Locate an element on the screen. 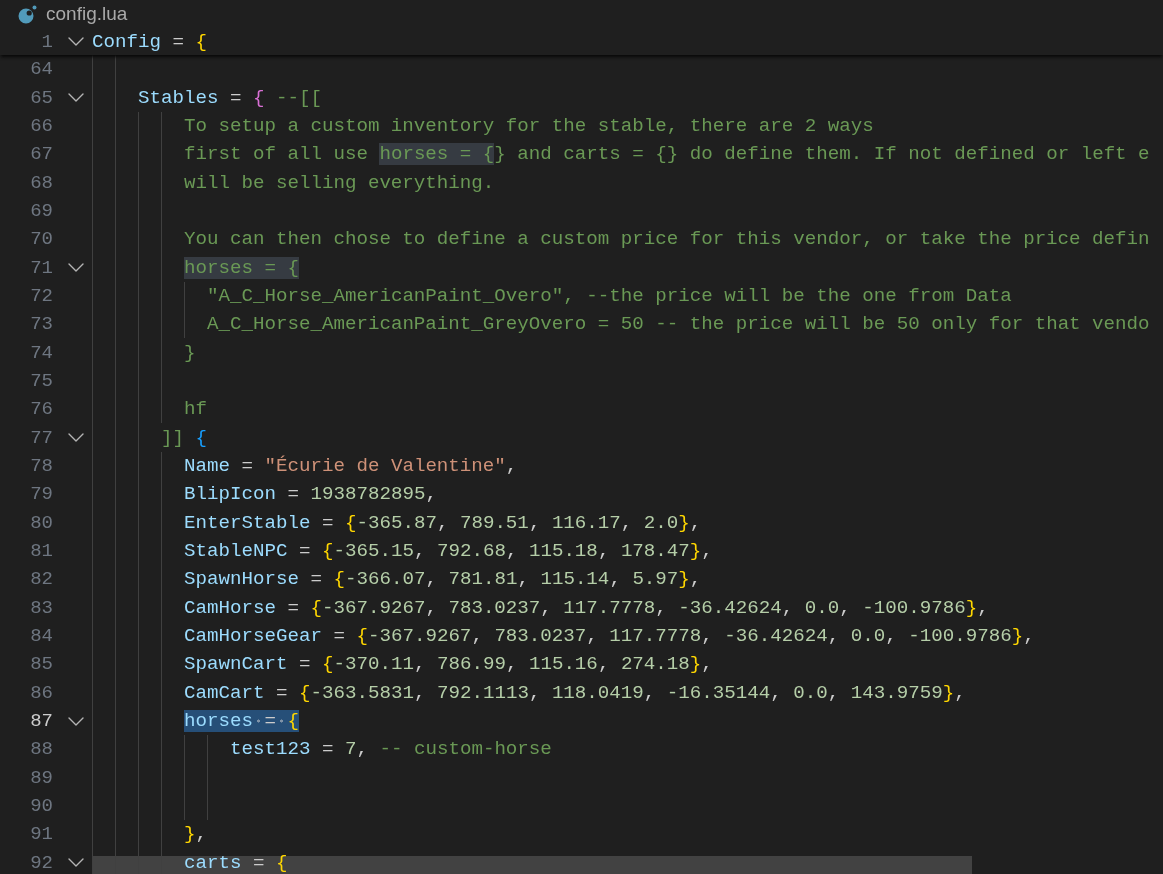 This screenshot has height=874, width=1163. line-number: 80 is located at coordinates (41, 522).